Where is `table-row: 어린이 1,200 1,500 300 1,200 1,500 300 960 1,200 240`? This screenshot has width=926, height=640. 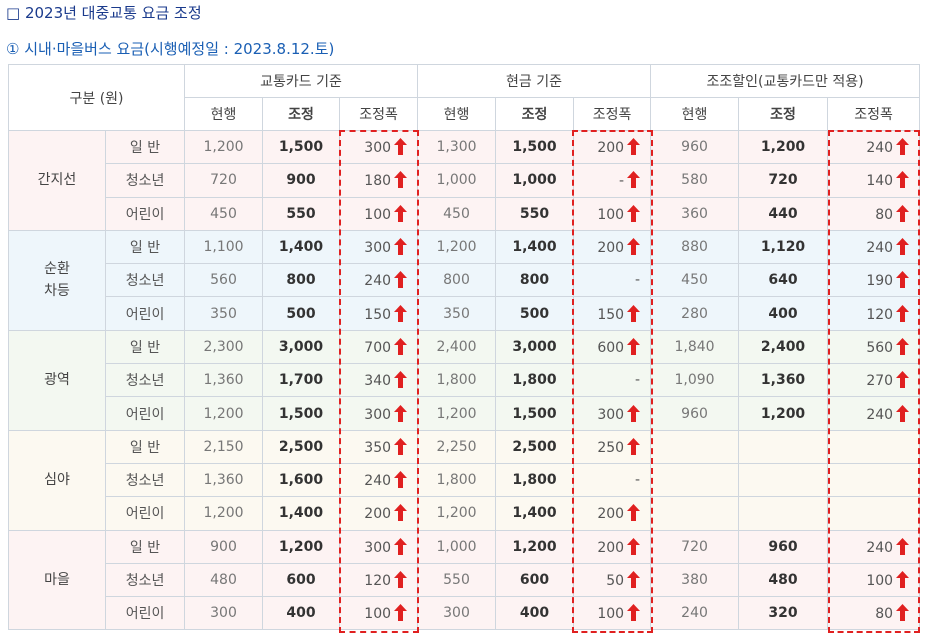
table-row: 어린이 1,200 1,500 300 1,200 1,500 300 960 1,200 240 is located at coordinates (465, 413).